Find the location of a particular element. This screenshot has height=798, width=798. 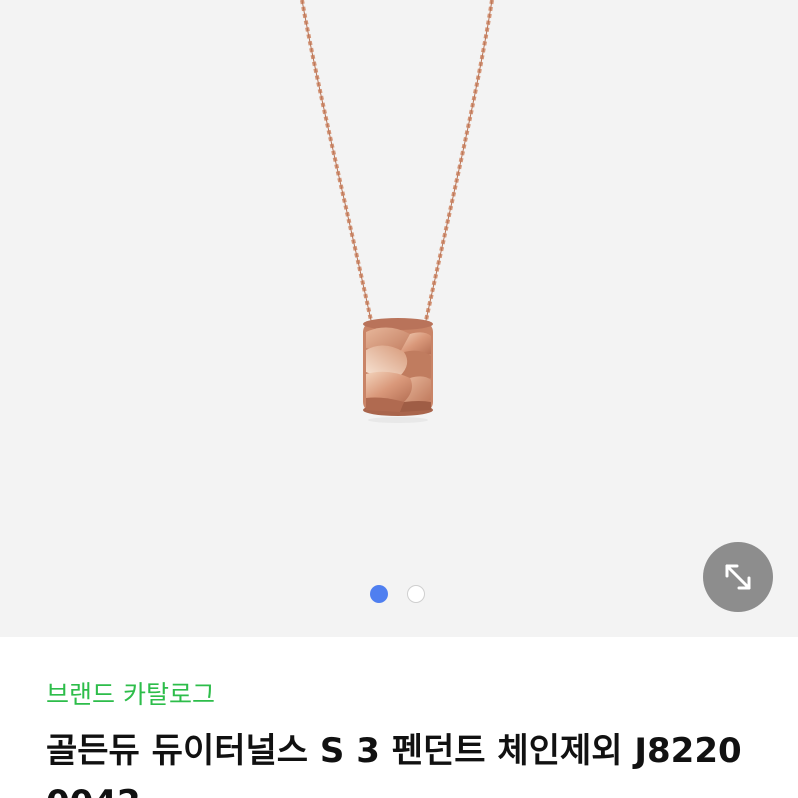

expand-arrows-icon is located at coordinates (738, 577).